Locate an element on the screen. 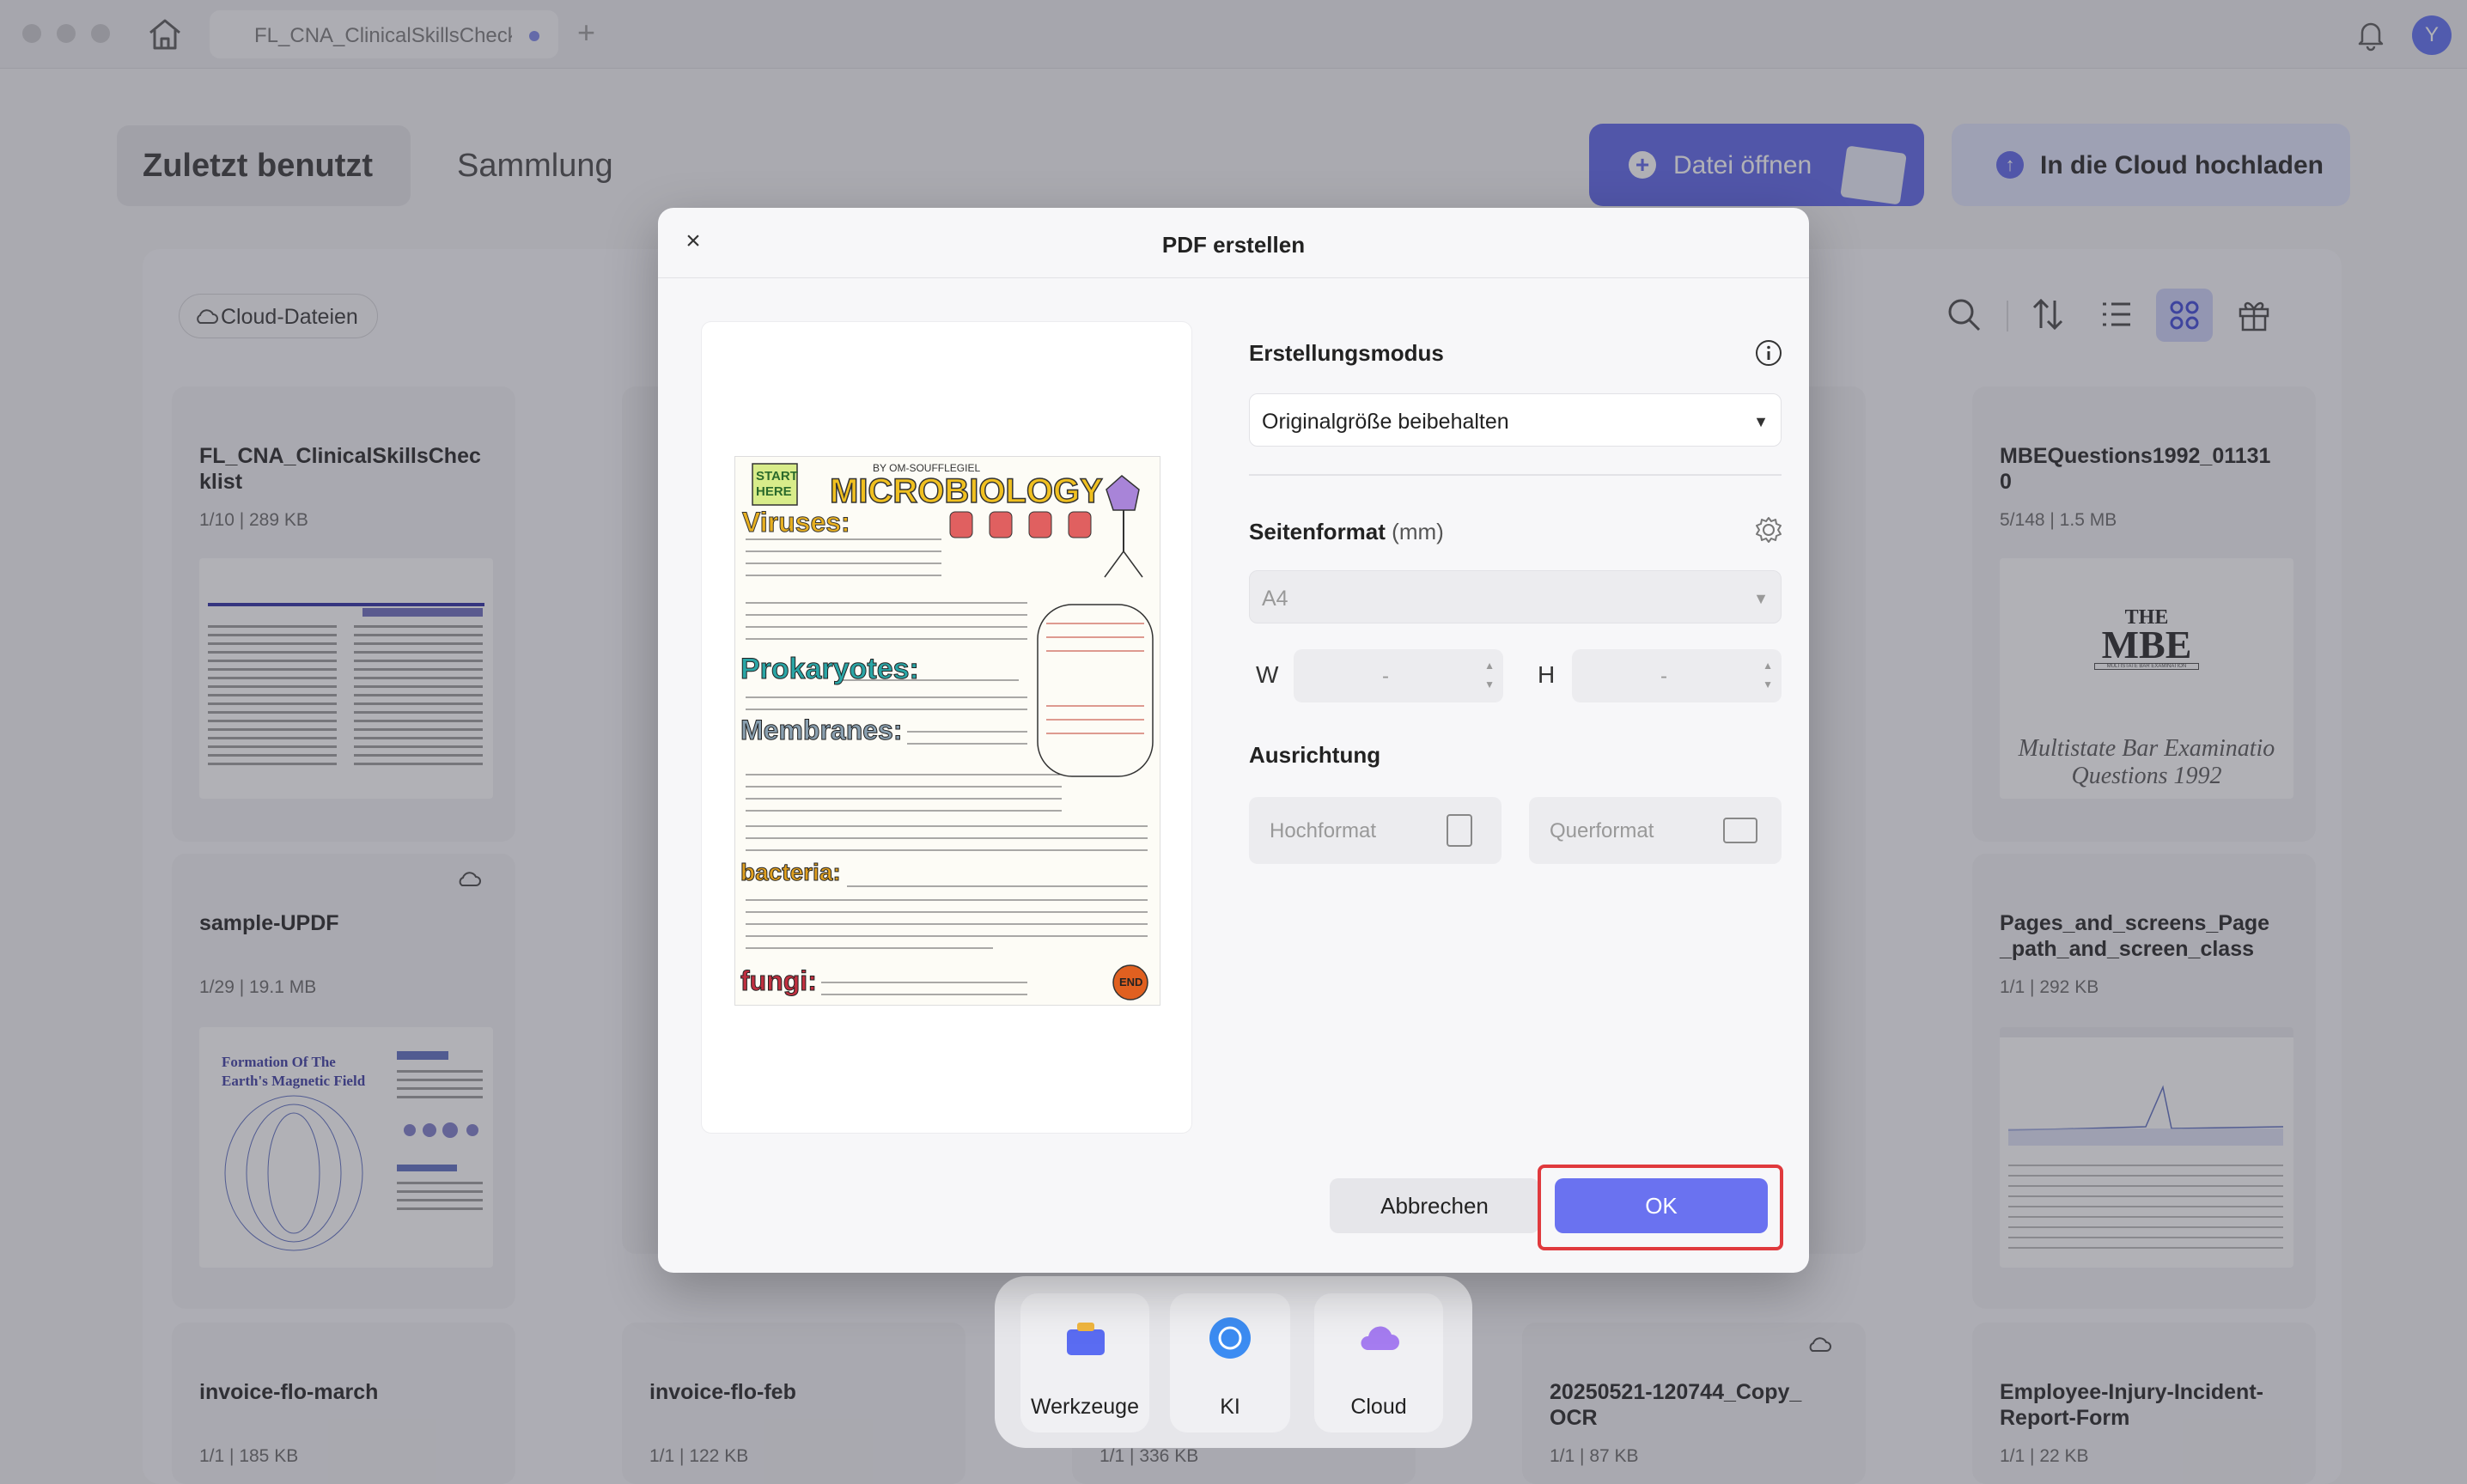  landscape-option: Querformat is located at coordinates (1656, 831).